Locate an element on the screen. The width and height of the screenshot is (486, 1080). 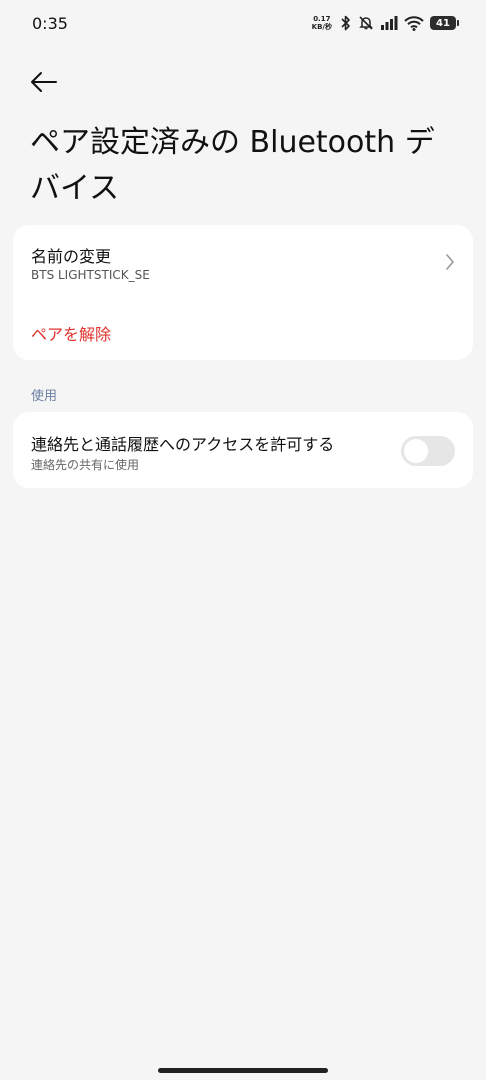
contacts-access-subtitle: 連絡先の共有に使用 is located at coordinates (85, 465).